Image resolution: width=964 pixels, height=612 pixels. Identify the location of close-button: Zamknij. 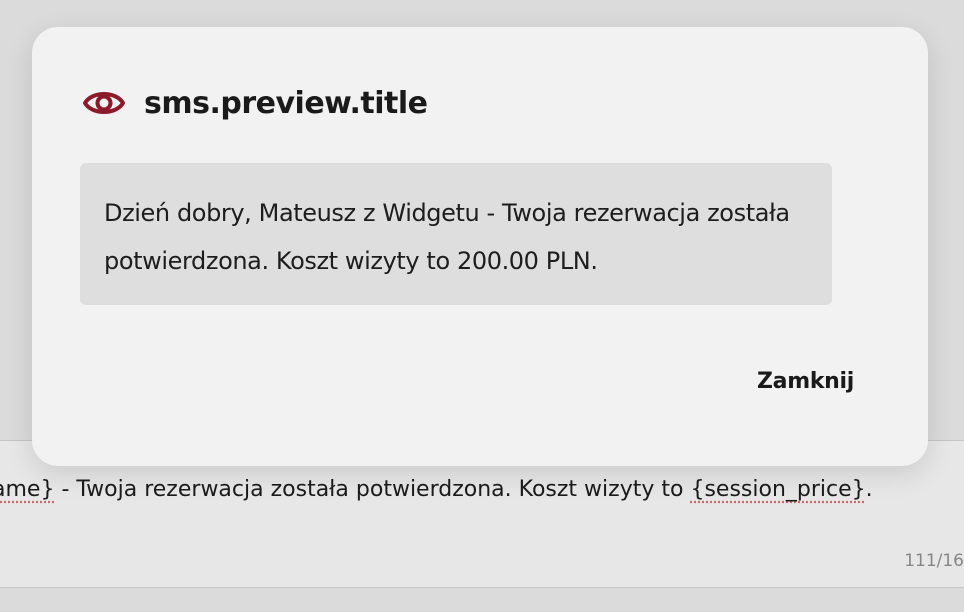
(805, 381).